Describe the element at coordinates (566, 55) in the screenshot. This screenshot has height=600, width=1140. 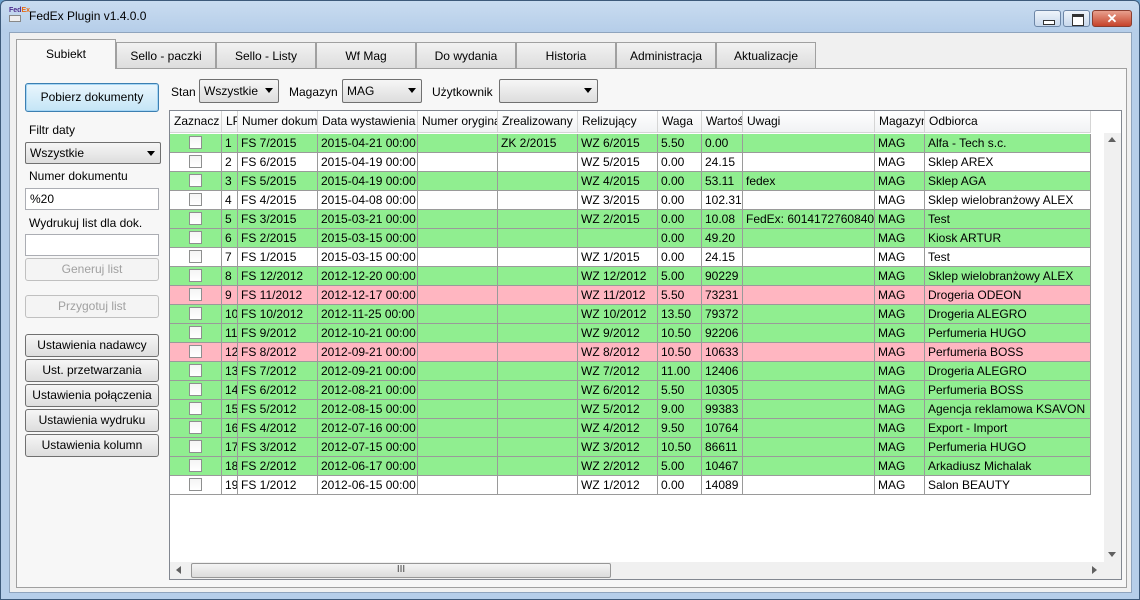
I see `tab-historia: Historia` at that location.